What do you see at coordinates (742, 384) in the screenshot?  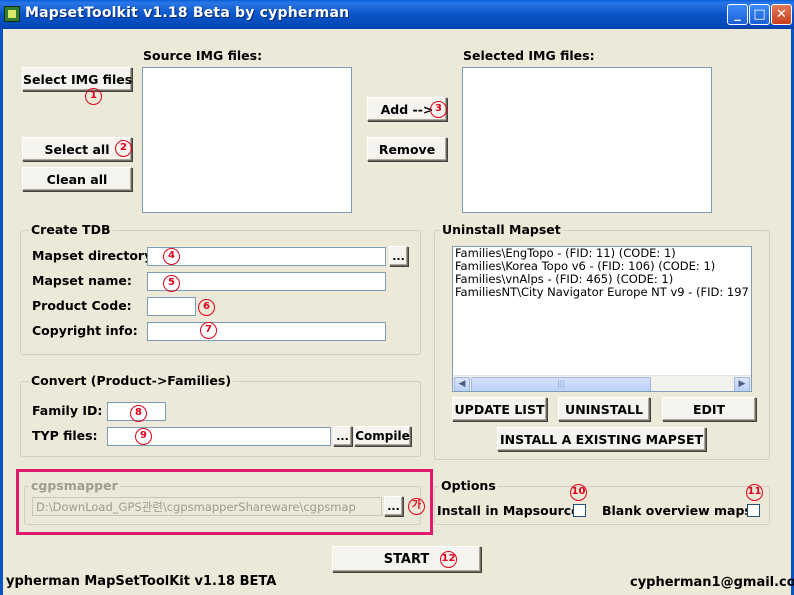 I see `scroll-right-icon: ▶` at bounding box center [742, 384].